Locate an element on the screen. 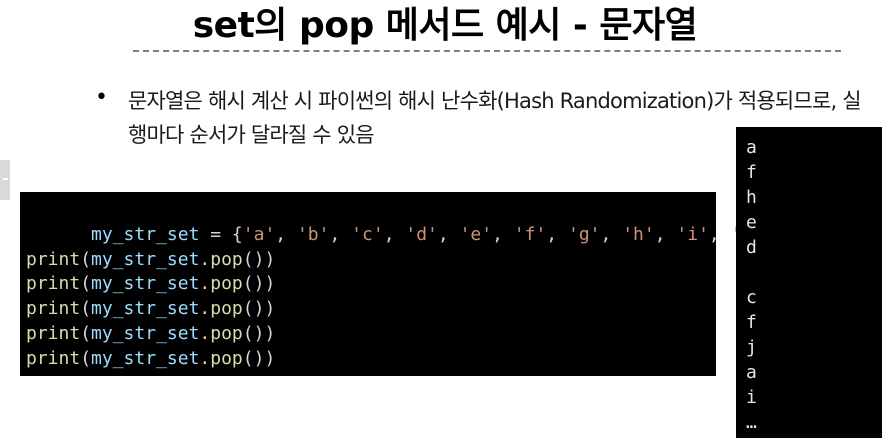 This screenshot has width=890, height=444. output-line: h is located at coordinates (751, 197).